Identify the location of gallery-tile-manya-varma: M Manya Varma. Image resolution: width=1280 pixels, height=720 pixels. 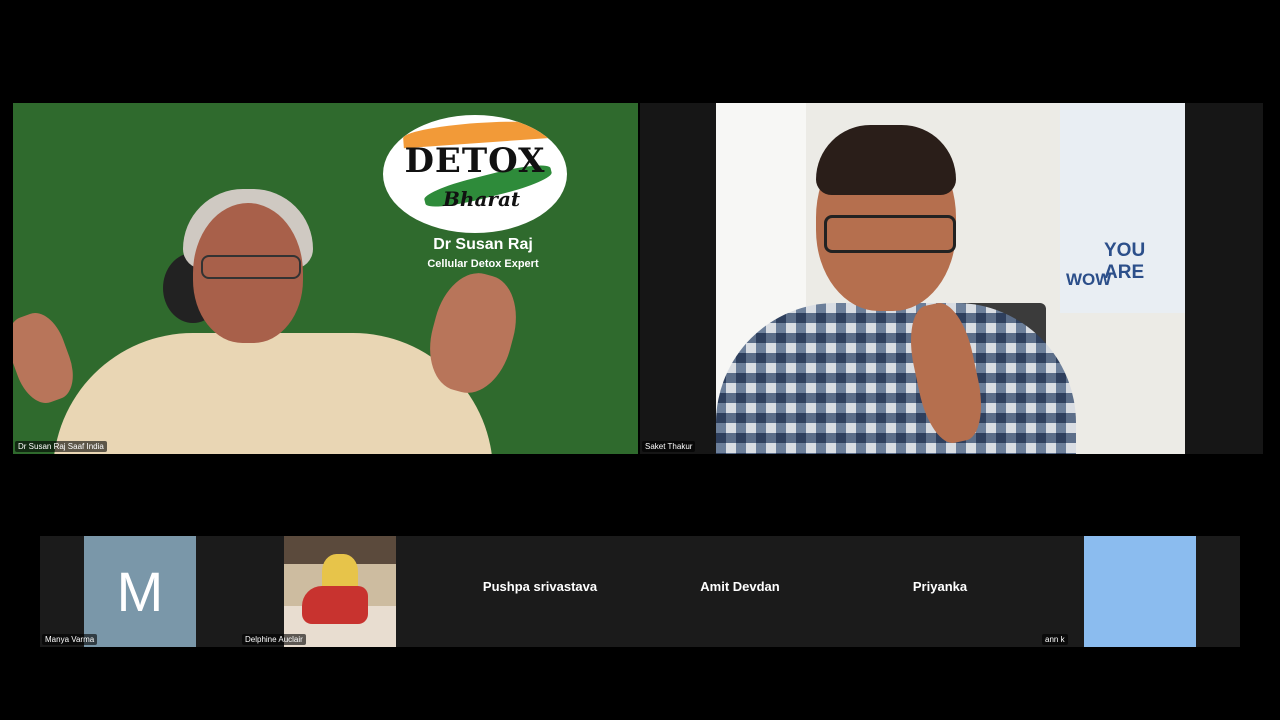
(140, 591).